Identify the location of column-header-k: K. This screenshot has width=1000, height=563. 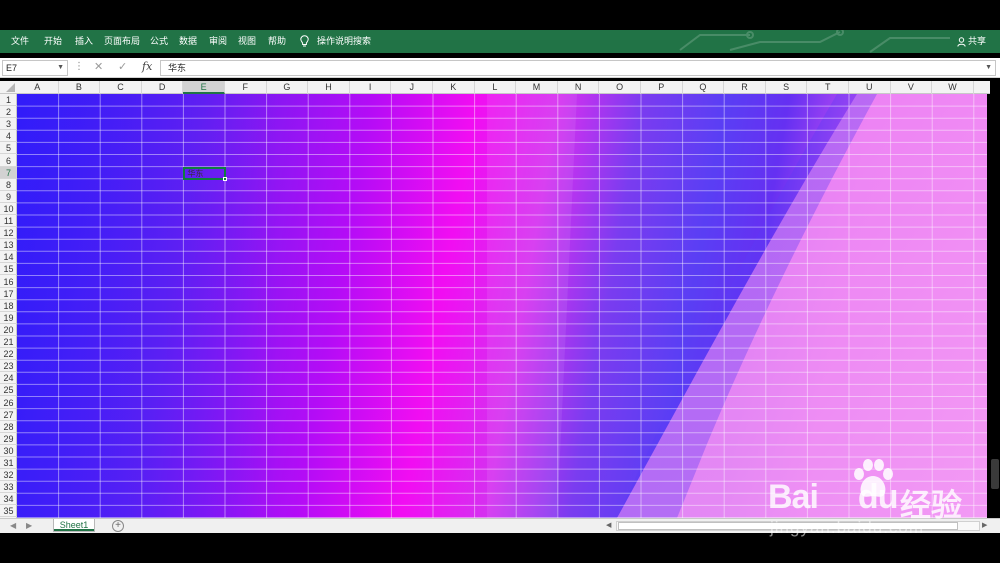
(454, 87).